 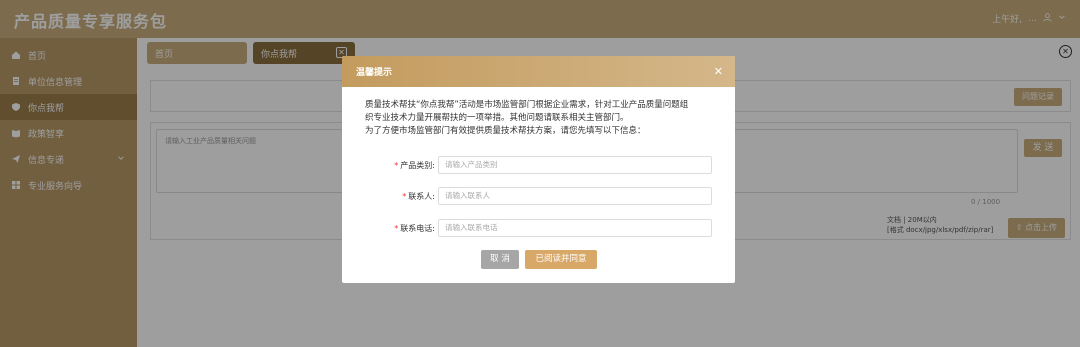 What do you see at coordinates (418, 196) in the screenshot?
I see `contact-label: * 联系人:` at bounding box center [418, 196].